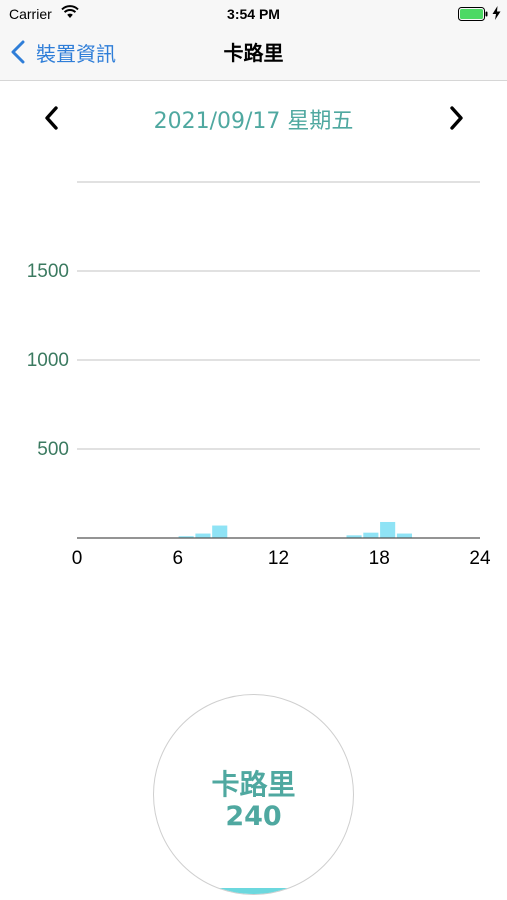 The width and height of the screenshot is (507, 900). What do you see at coordinates (253, 816) in the screenshot?
I see `summary-value: 240` at bounding box center [253, 816].